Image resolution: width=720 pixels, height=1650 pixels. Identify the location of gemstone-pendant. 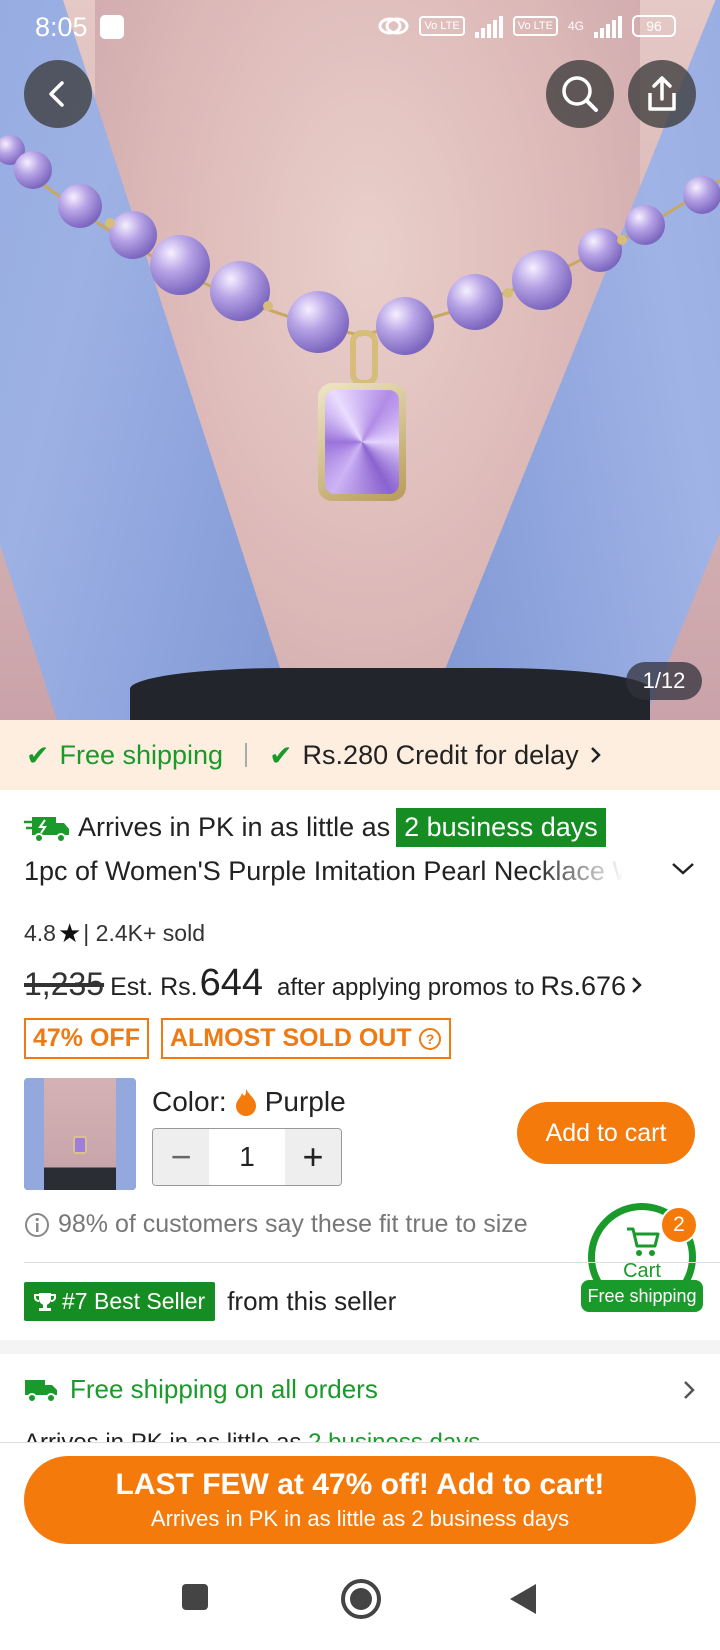
(362, 442).